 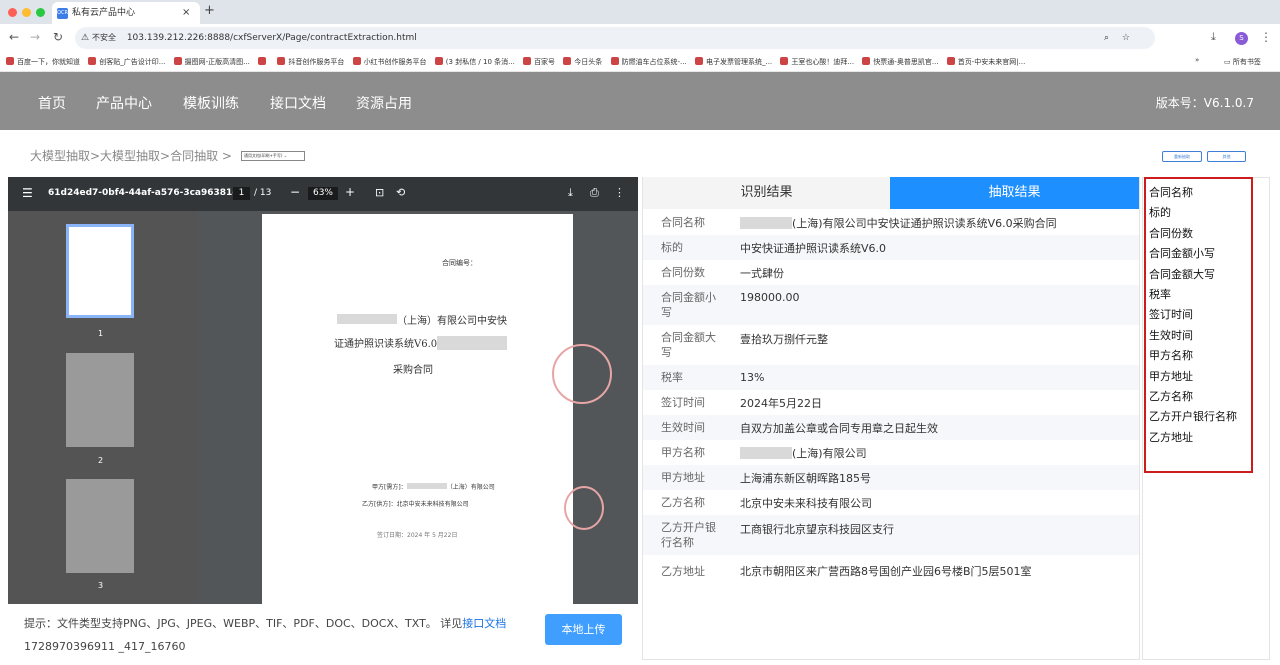 What do you see at coordinates (263, 62) in the screenshot?
I see `bookmark-item` at bounding box center [263, 62].